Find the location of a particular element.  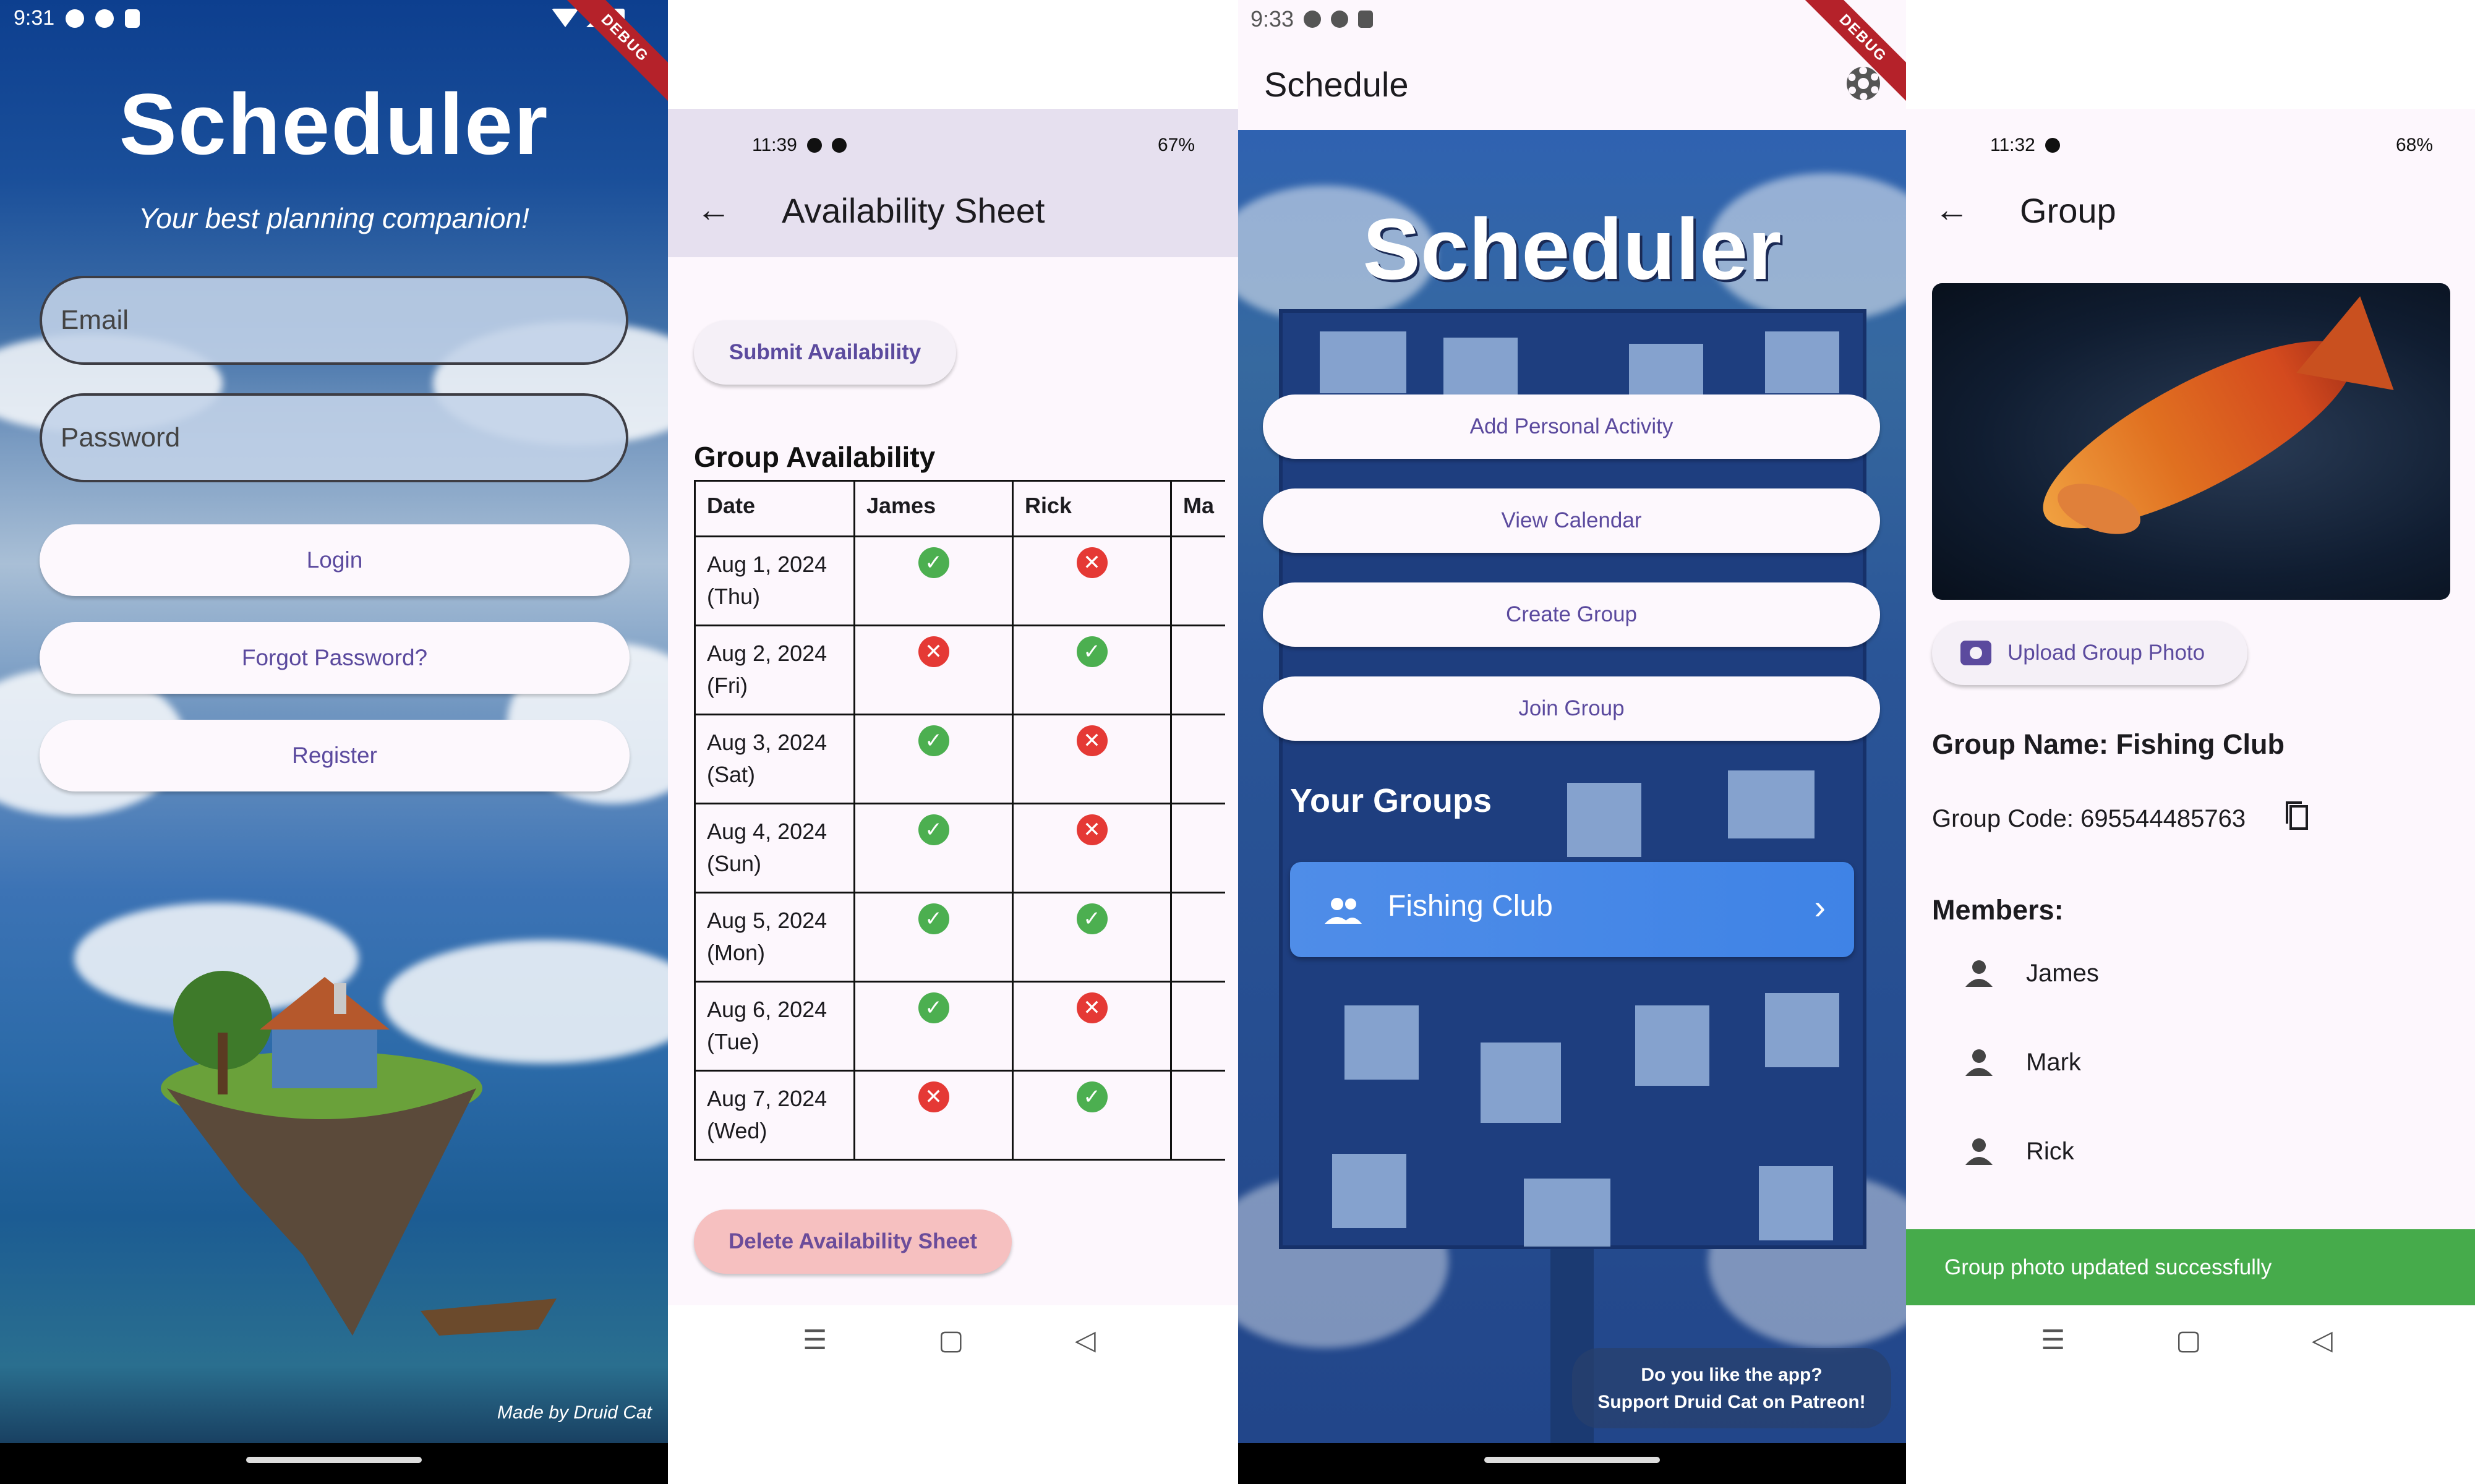

date-text: Aug 1, 2024 is located at coordinates (767, 564).